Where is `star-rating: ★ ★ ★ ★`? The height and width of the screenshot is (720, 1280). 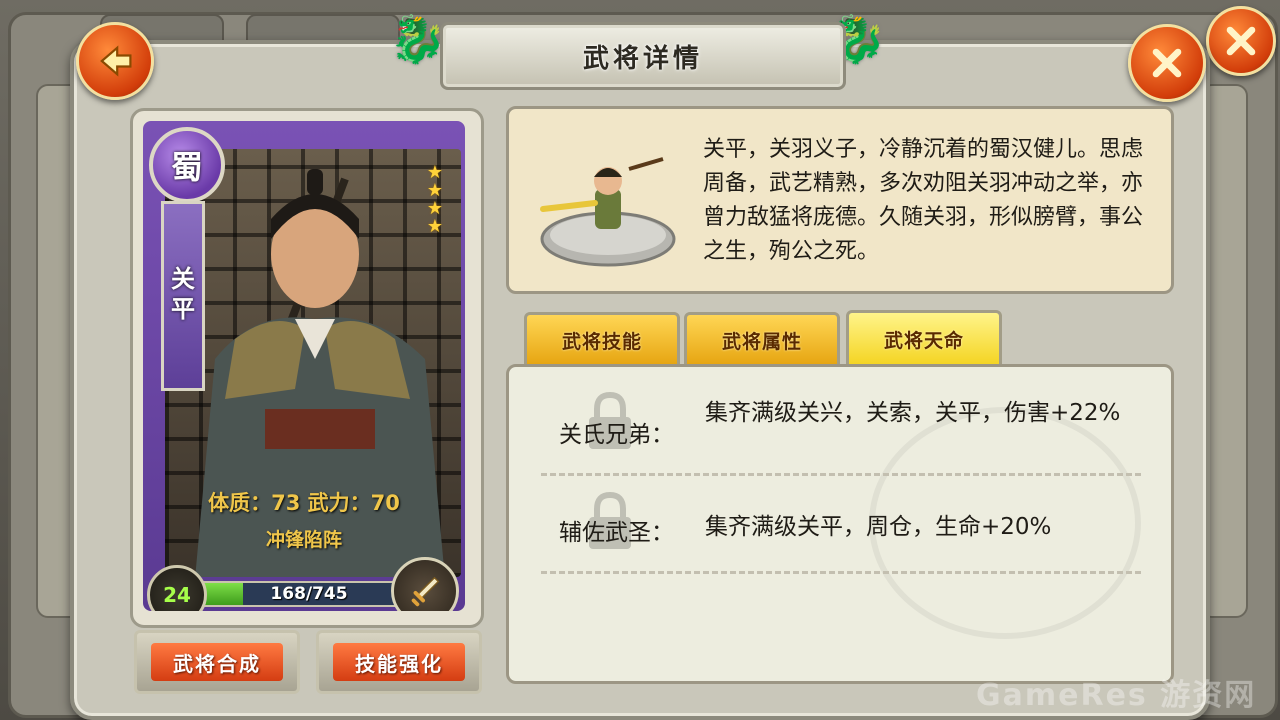 star-rating: ★ ★ ★ ★ is located at coordinates (434, 199).